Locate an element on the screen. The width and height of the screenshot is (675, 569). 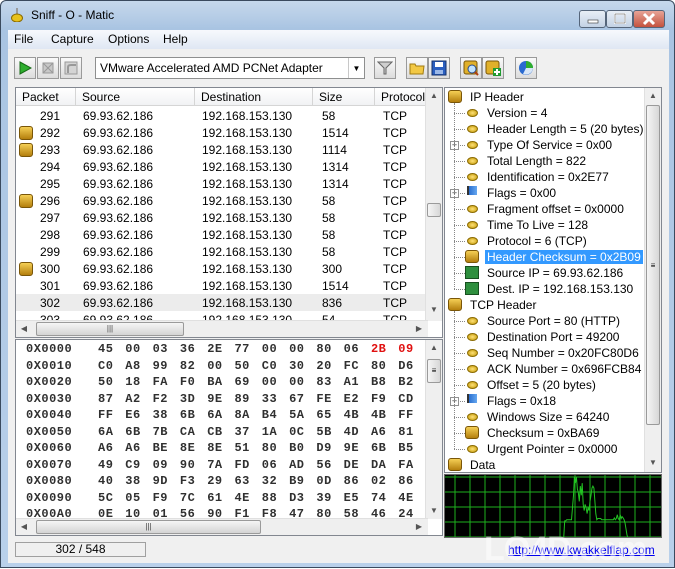
packet-row: 291 69.93.62.186 192.168.153.130 58 TCP is located at coordinates (222, 115).